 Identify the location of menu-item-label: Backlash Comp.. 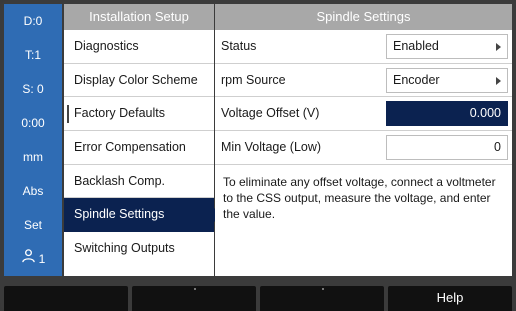
(120, 180).